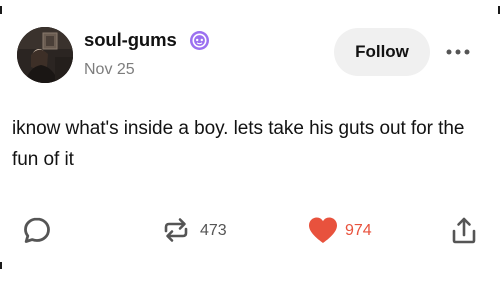 The height and width of the screenshot is (281, 500). I want to click on reply-button, so click(37, 230).